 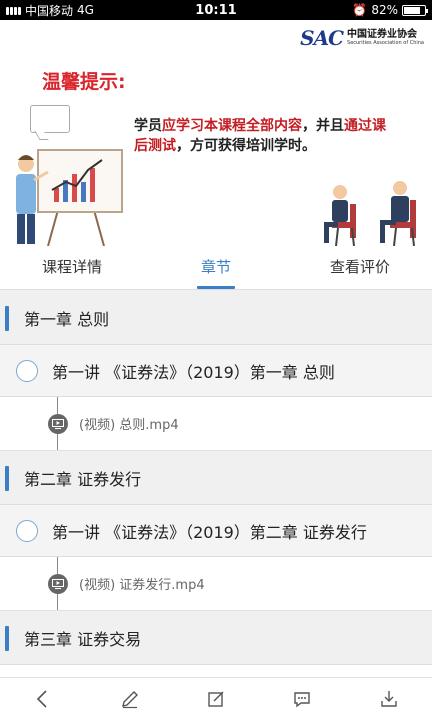 What do you see at coordinates (384, 10) in the screenshot?
I see `battery-percent: 82%` at bounding box center [384, 10].